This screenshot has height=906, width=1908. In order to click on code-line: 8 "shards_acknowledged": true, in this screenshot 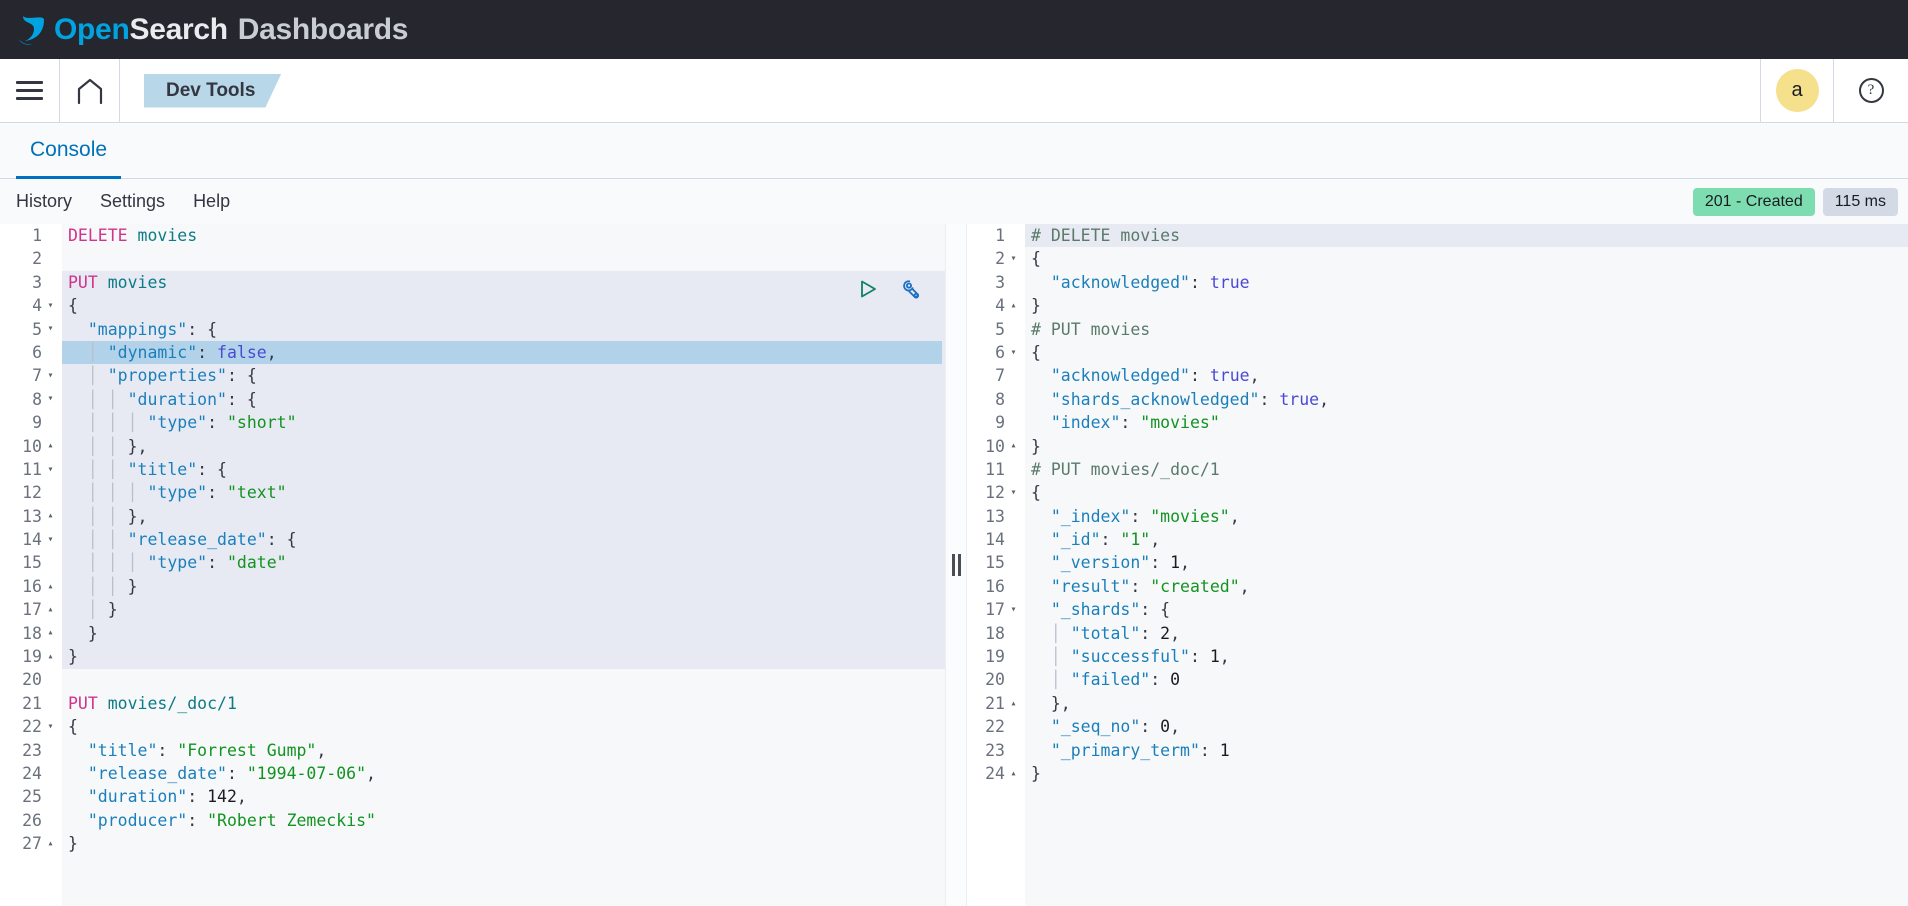, I will do `click(1437, 399)`.